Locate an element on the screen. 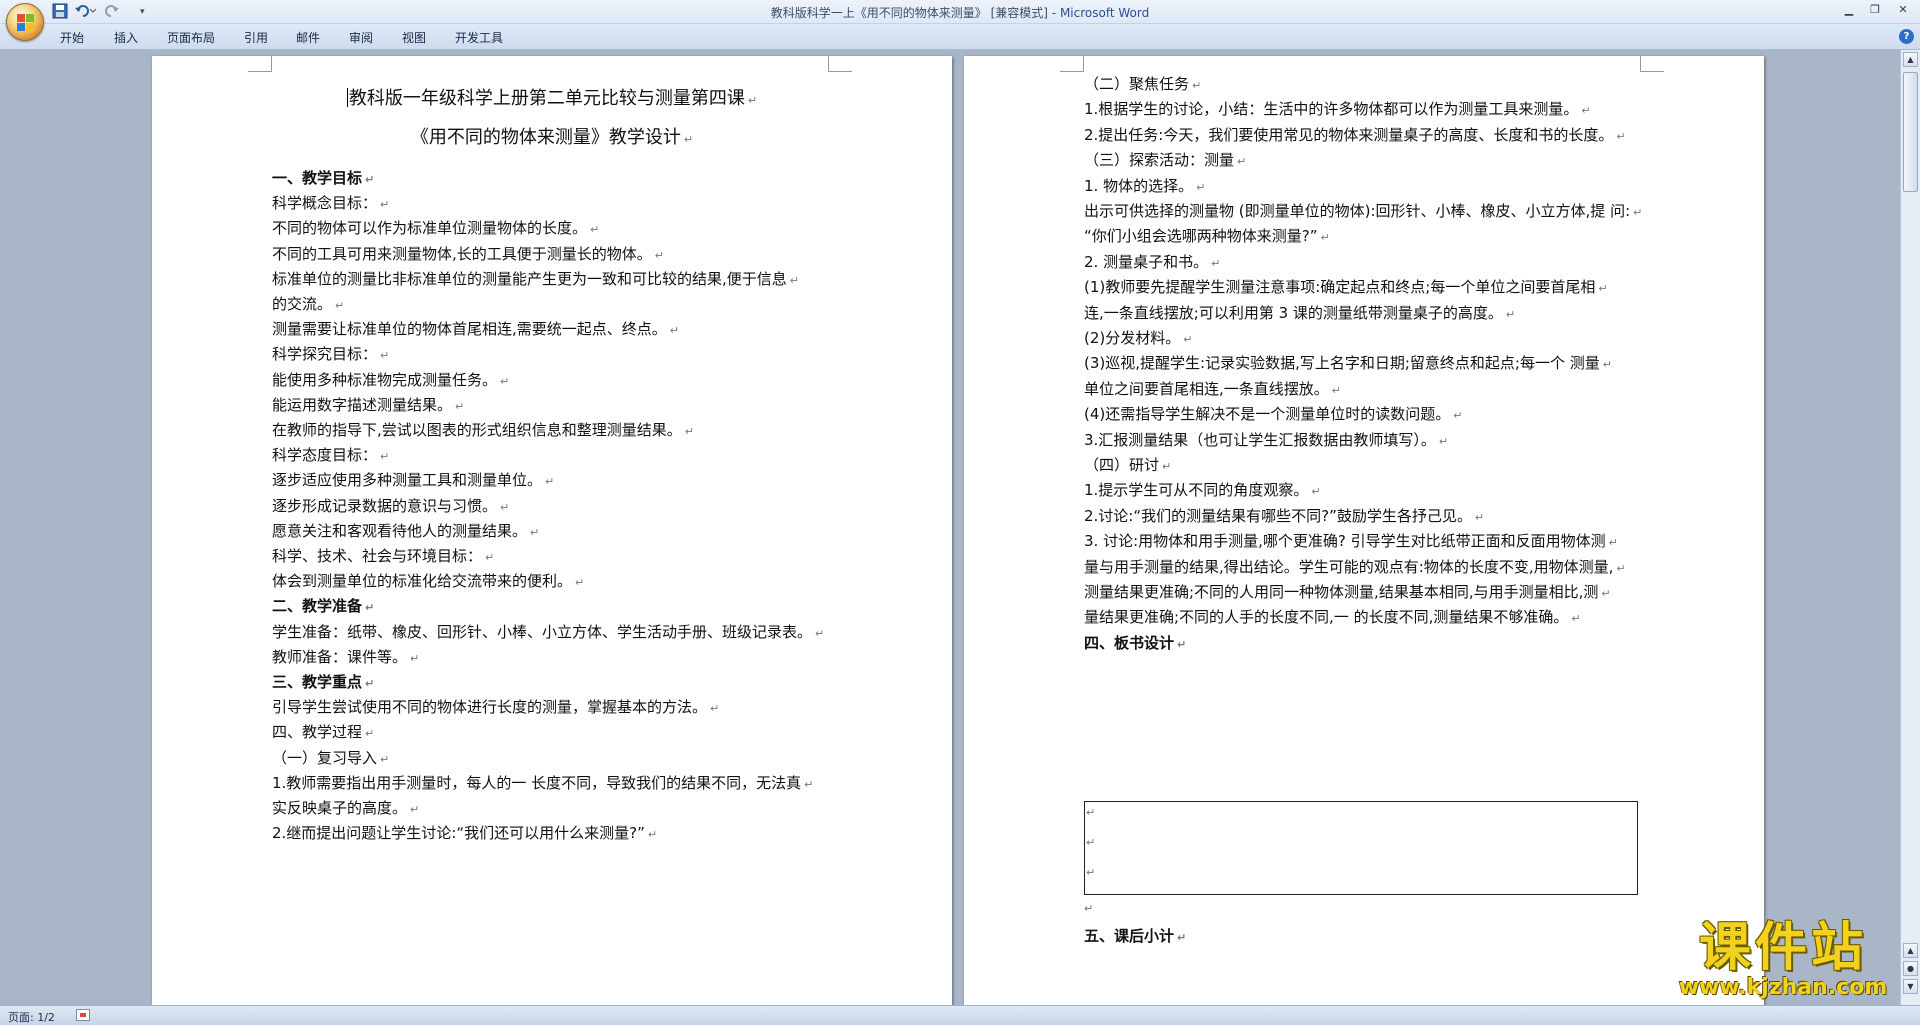 Image resolution: width=1920 pixels, height=1025 pixels. box-after-mark: ↵ is located at coordinates (1089, 908).